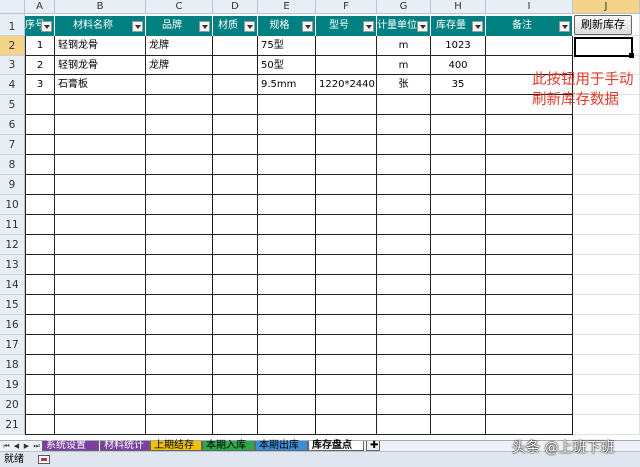 Image resolution: width=640 pixels, height=467 pixels. I want to click on table-cell: 3, so click(40, 85).